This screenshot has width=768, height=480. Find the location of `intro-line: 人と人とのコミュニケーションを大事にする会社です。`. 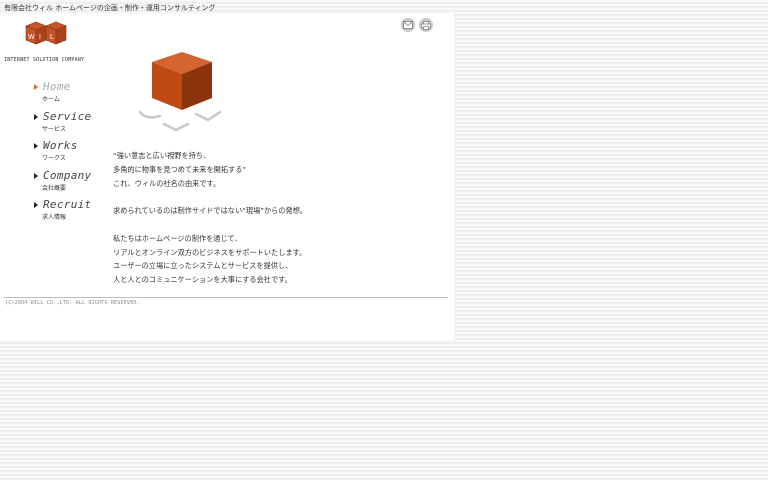

intro-line: 人と人とのコミュニケーションを大事にする会社です。 is located at coordinates (202, 280).